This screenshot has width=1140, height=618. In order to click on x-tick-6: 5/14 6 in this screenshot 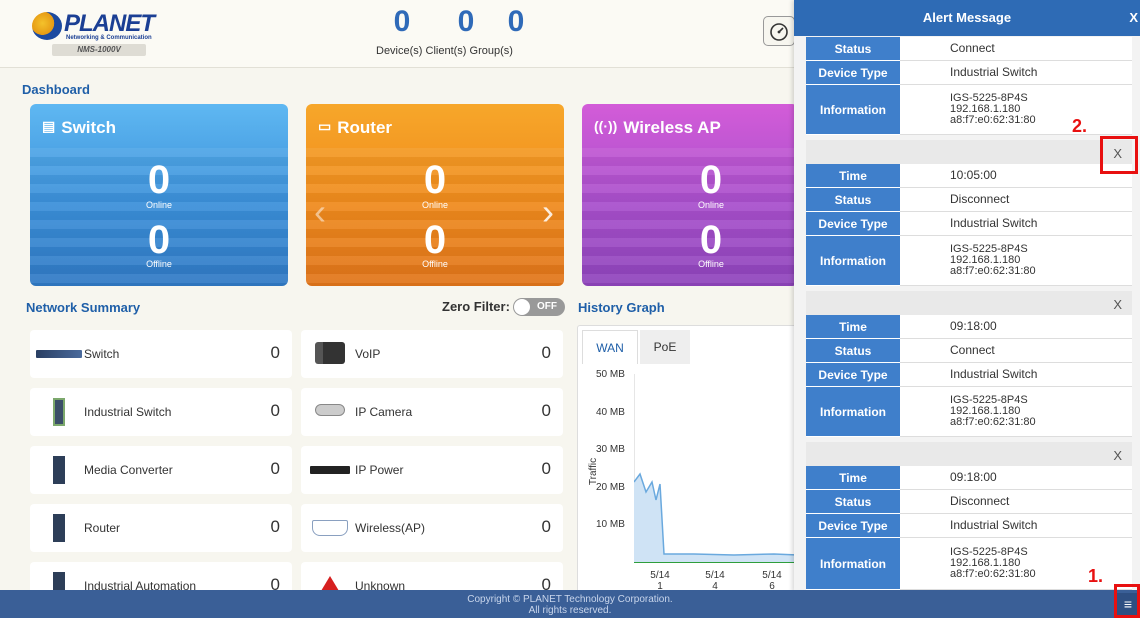, I will do `click(772, 581)`.